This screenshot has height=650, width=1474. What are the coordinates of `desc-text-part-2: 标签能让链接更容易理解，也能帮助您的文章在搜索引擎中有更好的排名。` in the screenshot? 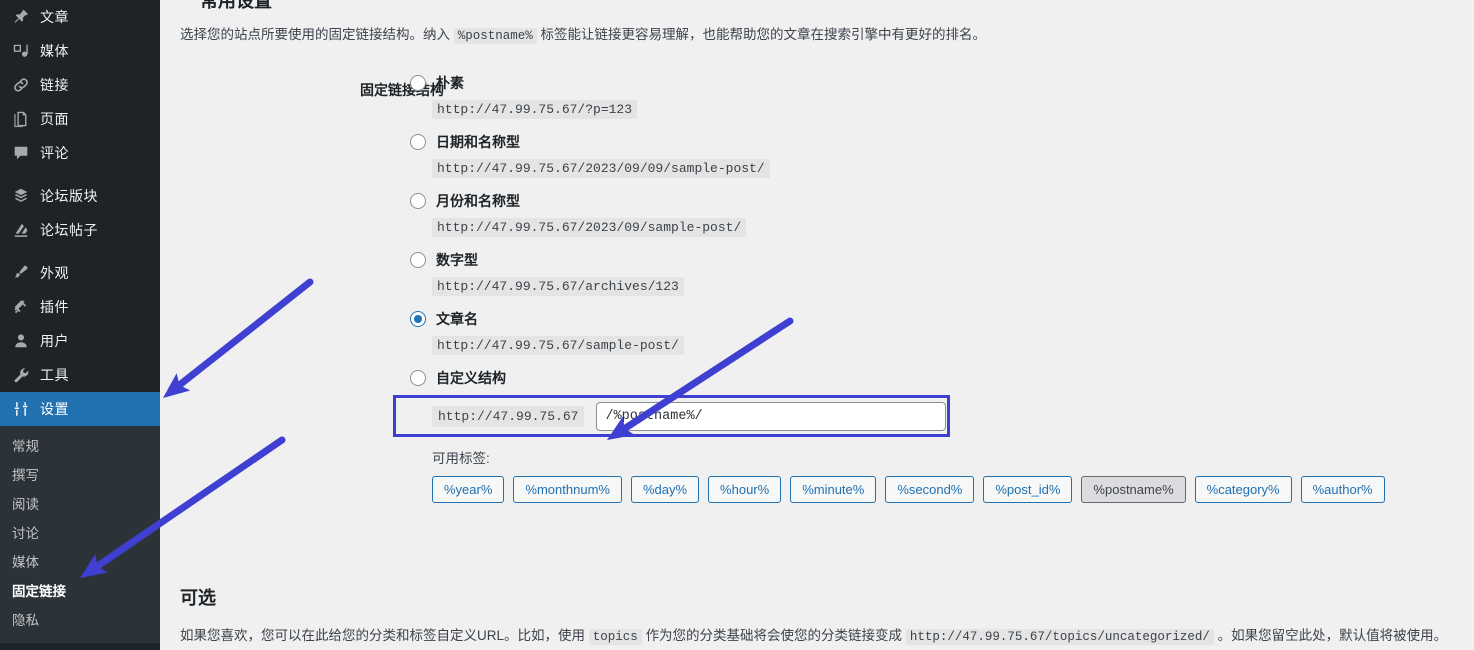 It's located at (763, 34).